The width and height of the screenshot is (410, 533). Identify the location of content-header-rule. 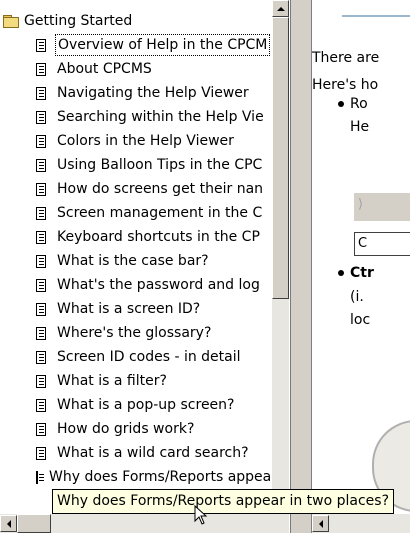
(376, 16).